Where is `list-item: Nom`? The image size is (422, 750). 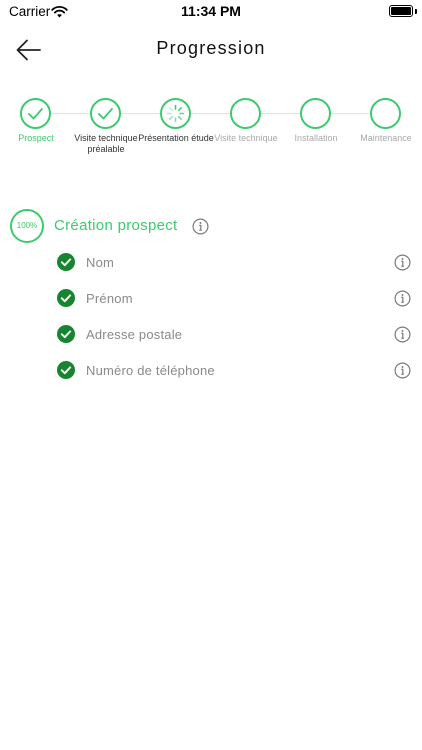
list-item: Nom is located at coordinates (211, 270).